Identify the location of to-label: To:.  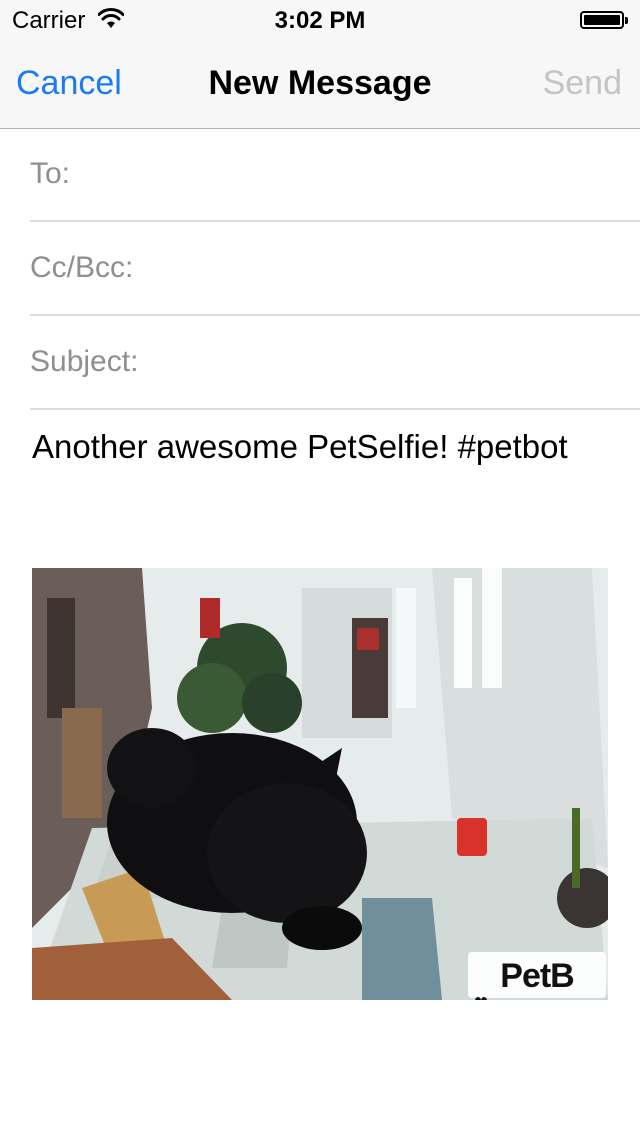
(50, 173).